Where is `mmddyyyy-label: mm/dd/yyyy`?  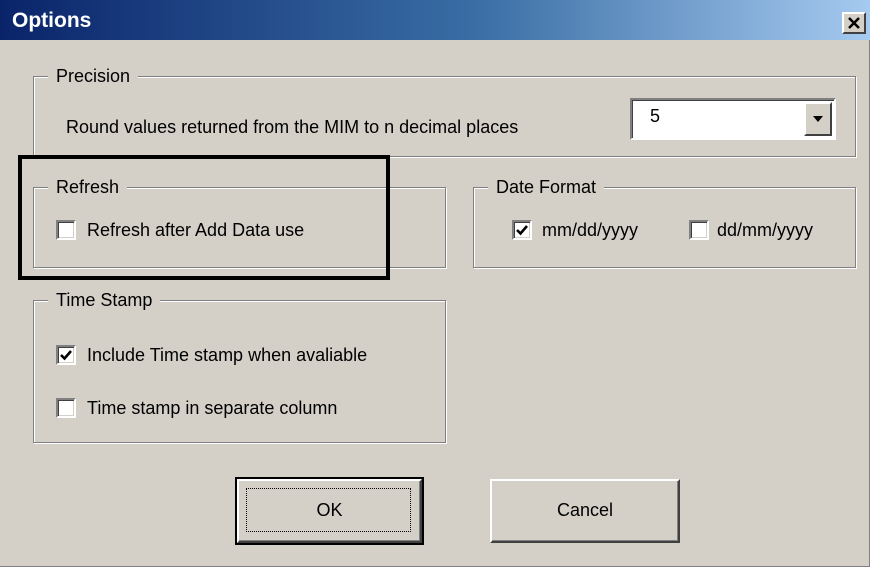
mmddyyyy-label: mm/dd/yyyy is located at coordinates (590, 230).